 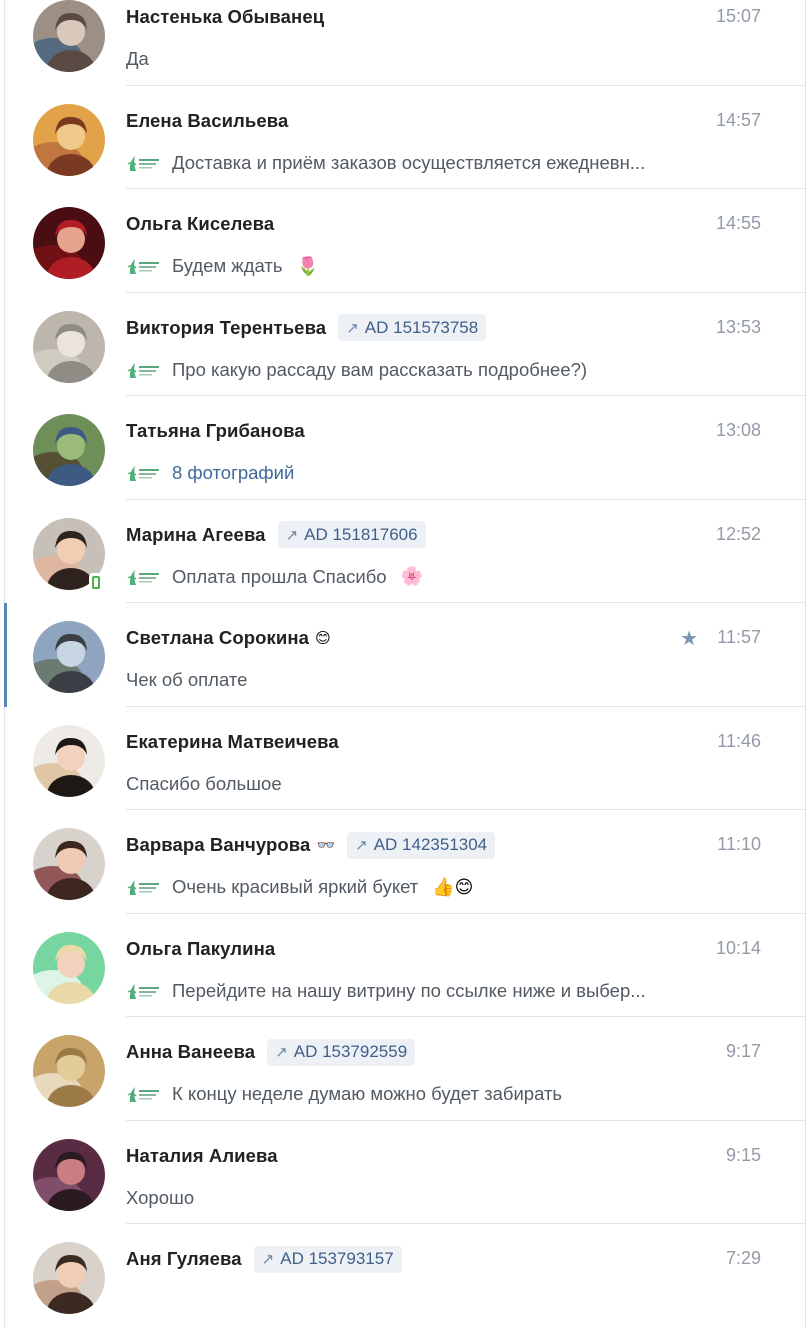 What do you see at coordinates (200, 949) in the screenshot?
I see `contact-name: Ольга Пакулина` at bounding box center [200, 949].